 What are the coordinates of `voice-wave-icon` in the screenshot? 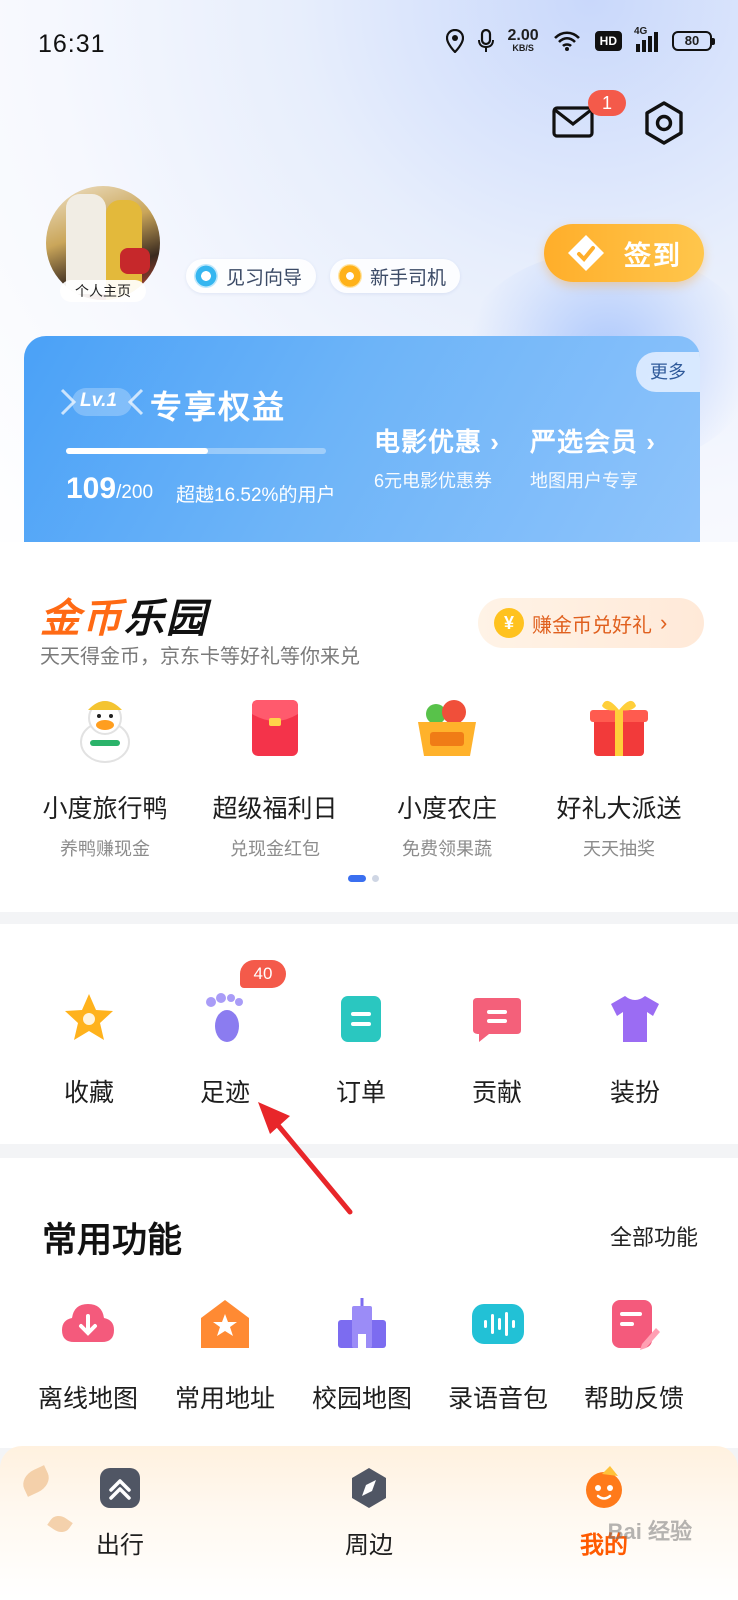 It's located at (498, 1324).